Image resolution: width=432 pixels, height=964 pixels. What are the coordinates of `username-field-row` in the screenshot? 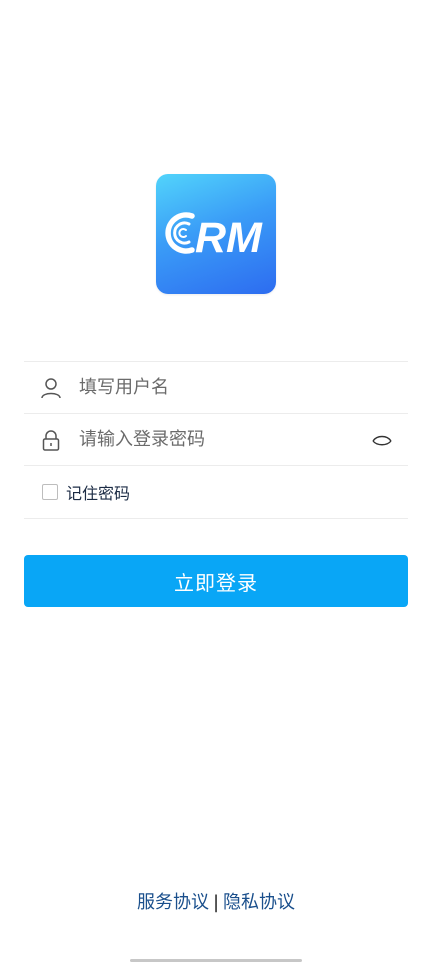 It's located at (216, 387).